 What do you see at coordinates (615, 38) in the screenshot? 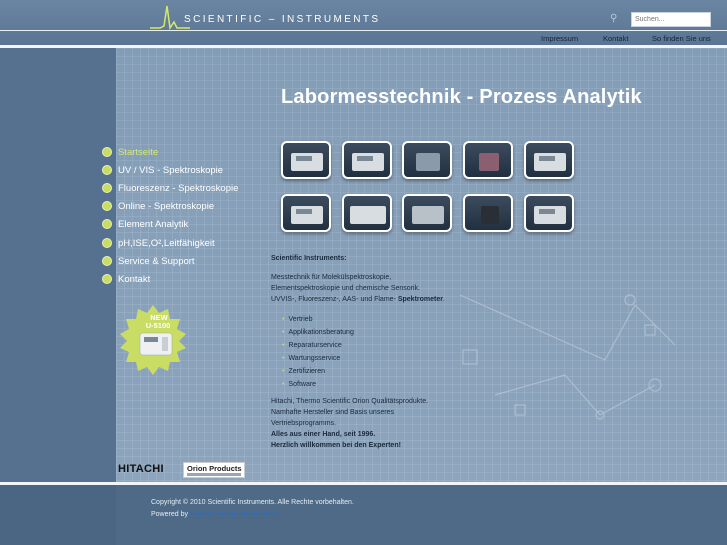
I see `top-nav-kontakt: Kontakt` at bounding box center [615, 38].